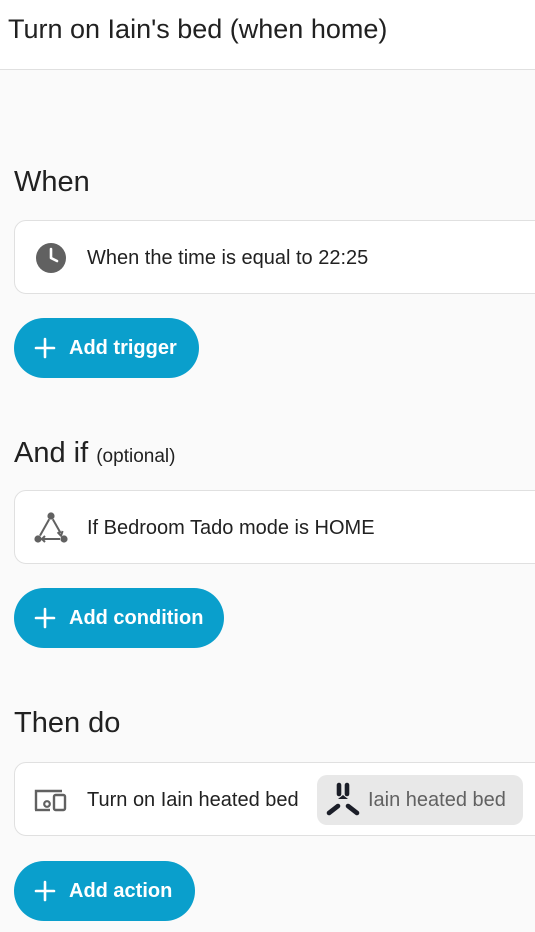  I want to click on page-title: Turn on Iain's bed (when home), so click(198, 29).